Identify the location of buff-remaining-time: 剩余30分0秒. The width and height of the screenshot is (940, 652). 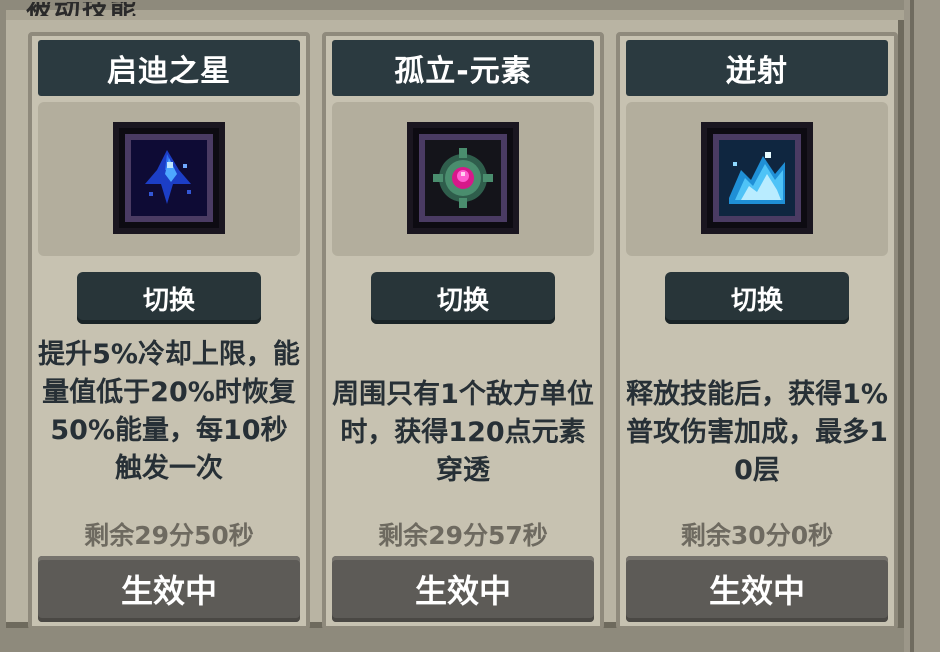
(757, 535).